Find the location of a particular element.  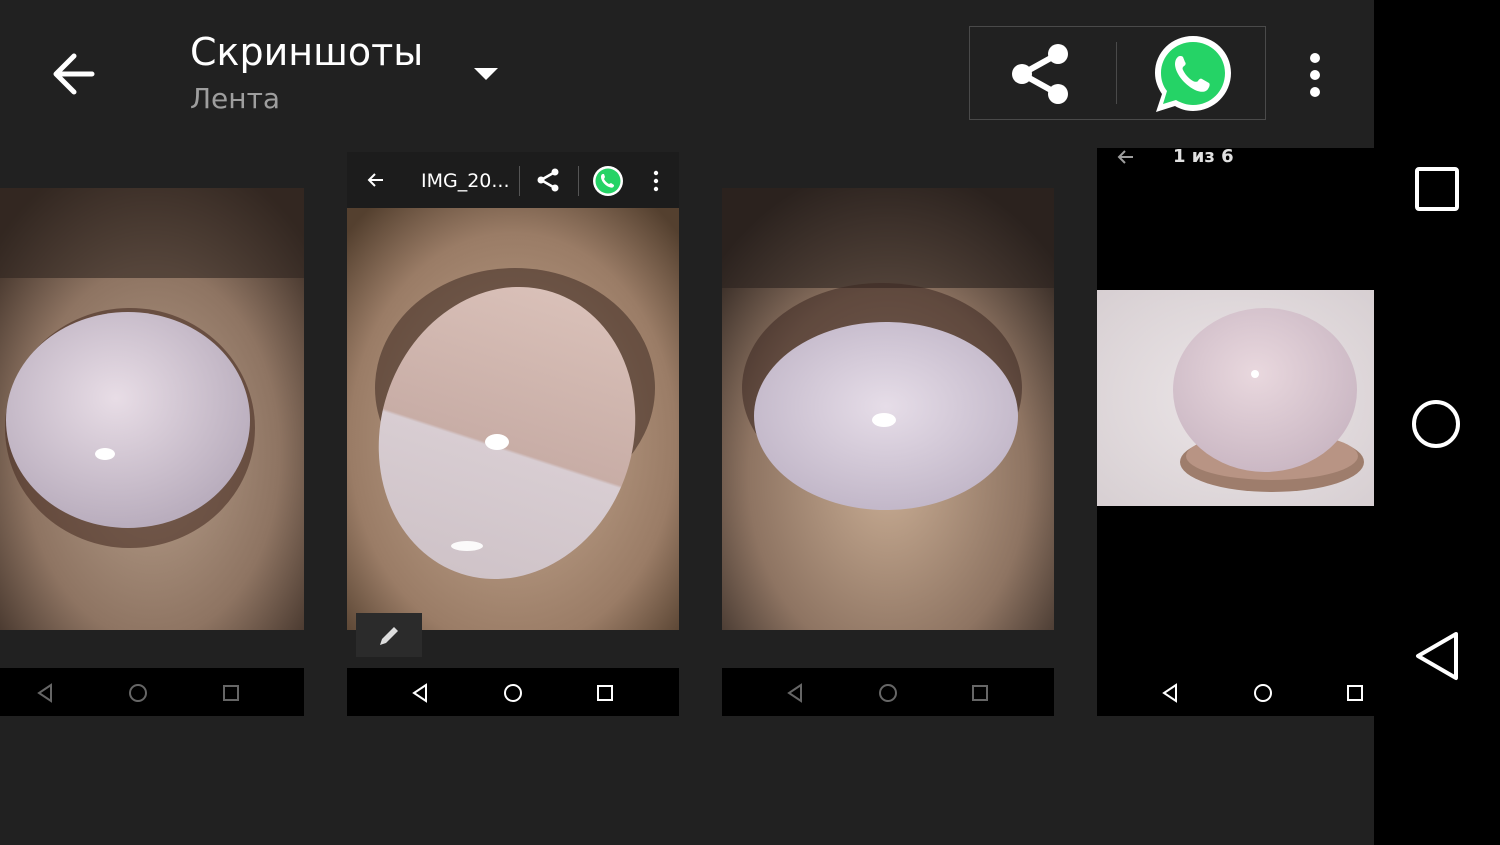

card-1-photo is located at coordinates (152, 409).